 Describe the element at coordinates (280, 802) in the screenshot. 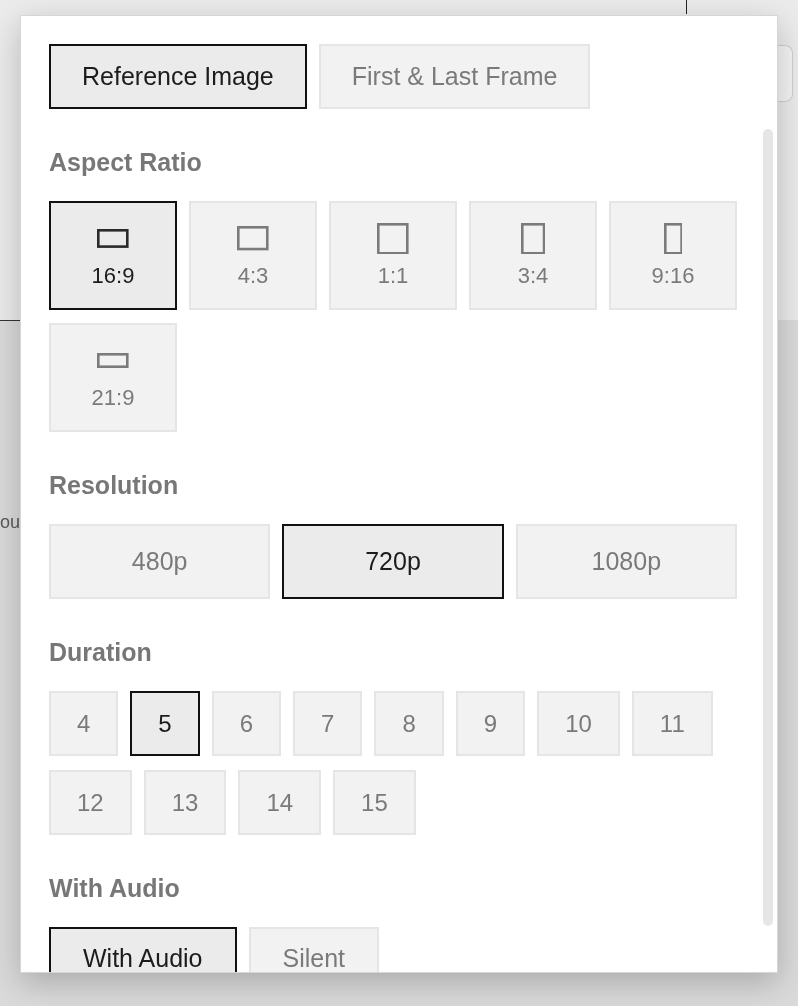

I see `duration-option: 14` at that location.